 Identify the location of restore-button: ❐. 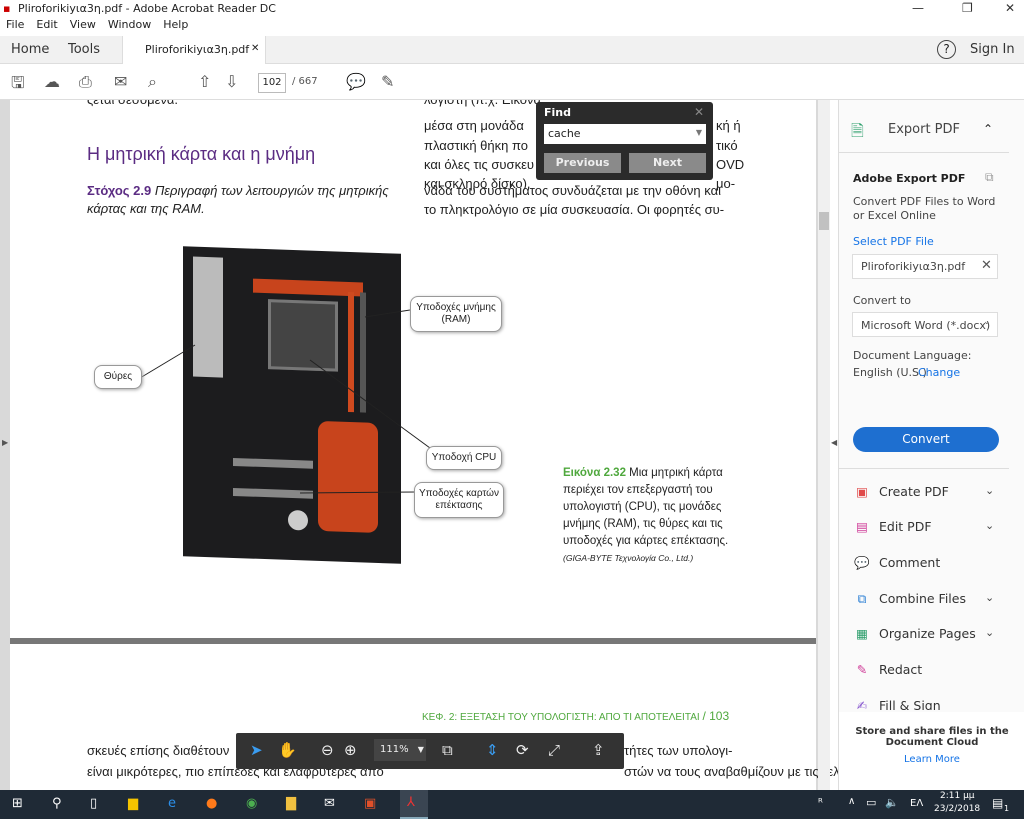
(967, 8).